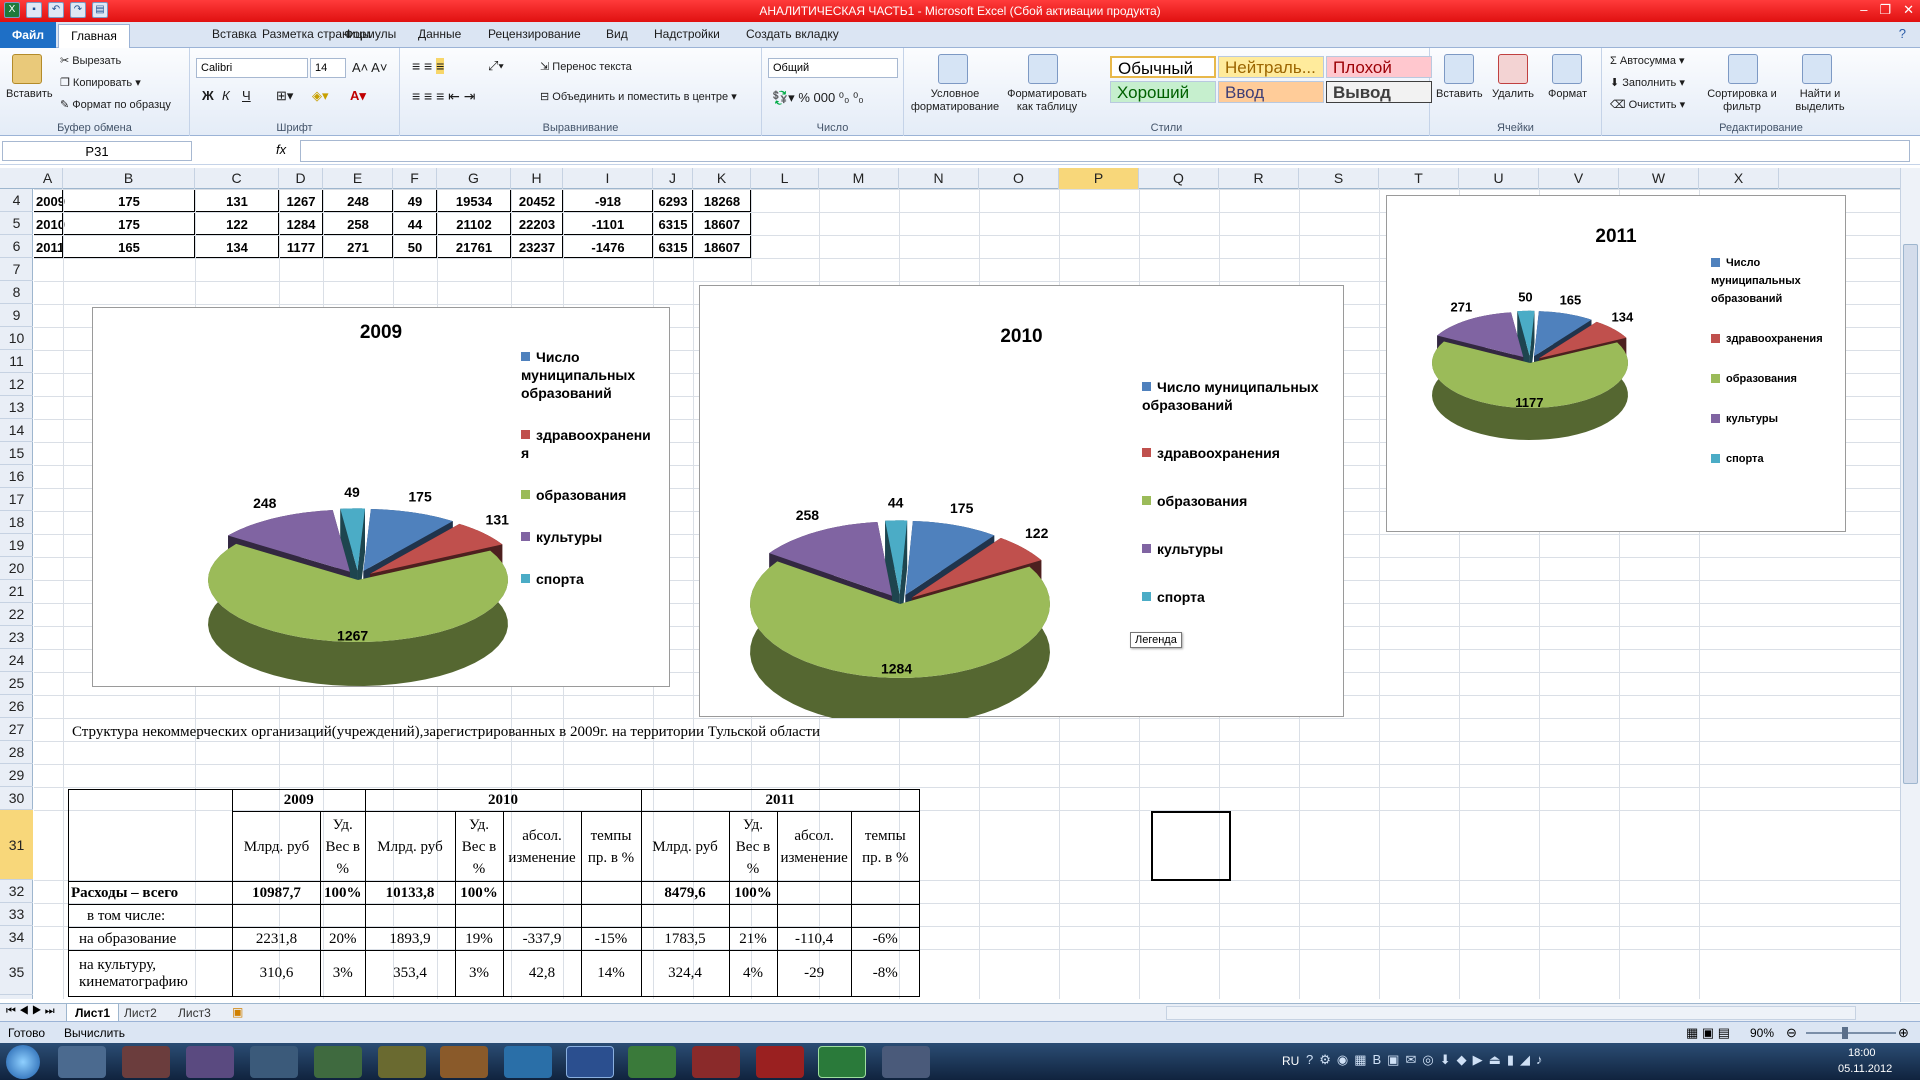 This screenshot has height=1080, width=1920. What do you see at coordinates (16, 591) in the screenshot?
I see `row-header-21: 21` at bounding box center [16, 591].